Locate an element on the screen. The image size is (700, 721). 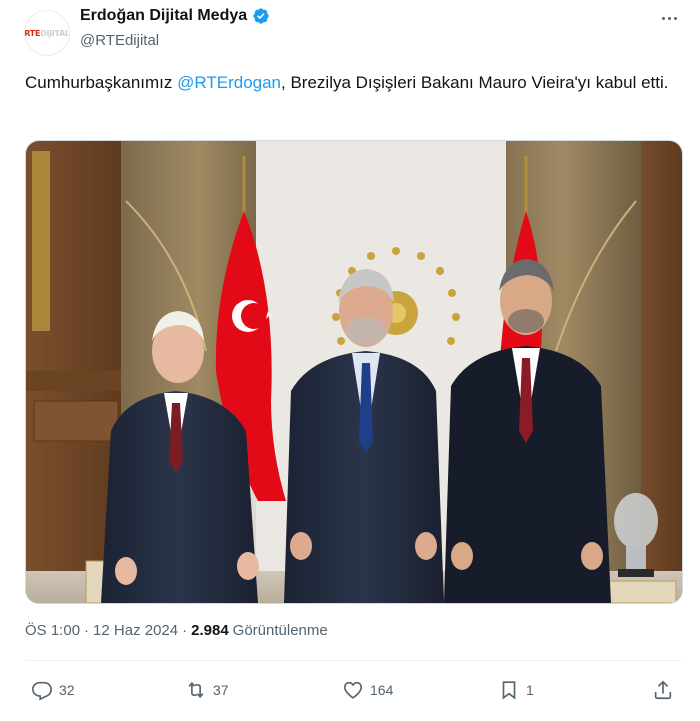
avatar: RTEDIJITAL is located at coordinates (47, 33).